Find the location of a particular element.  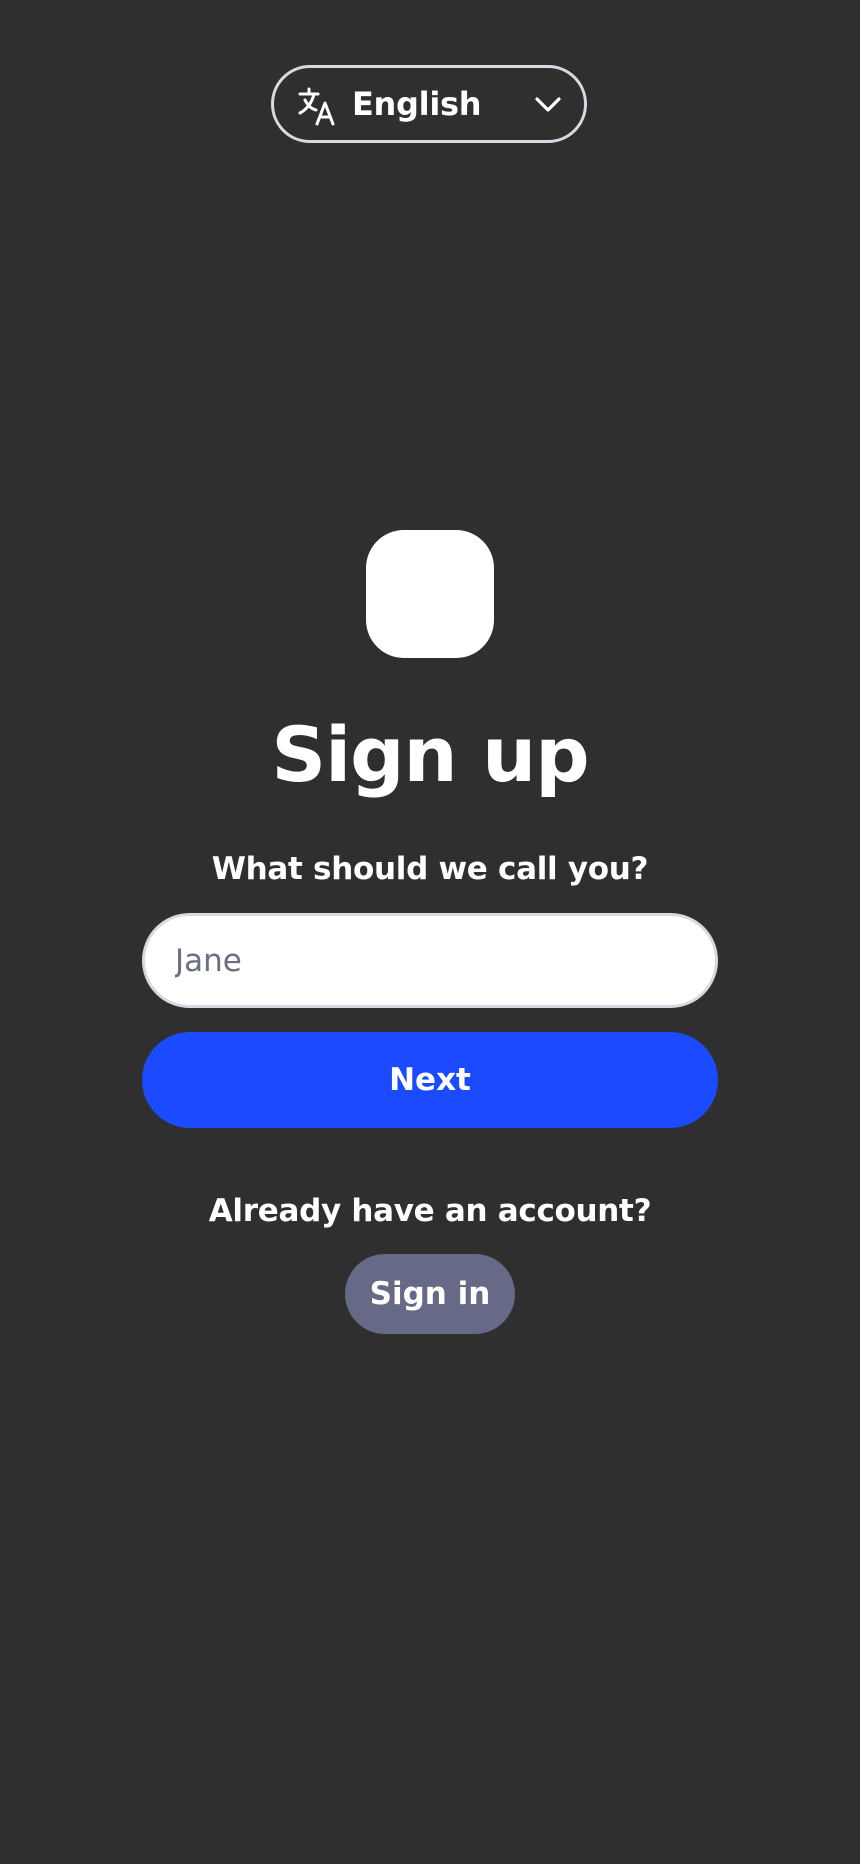

next-button: Next is located at coordinates (430, 1080).